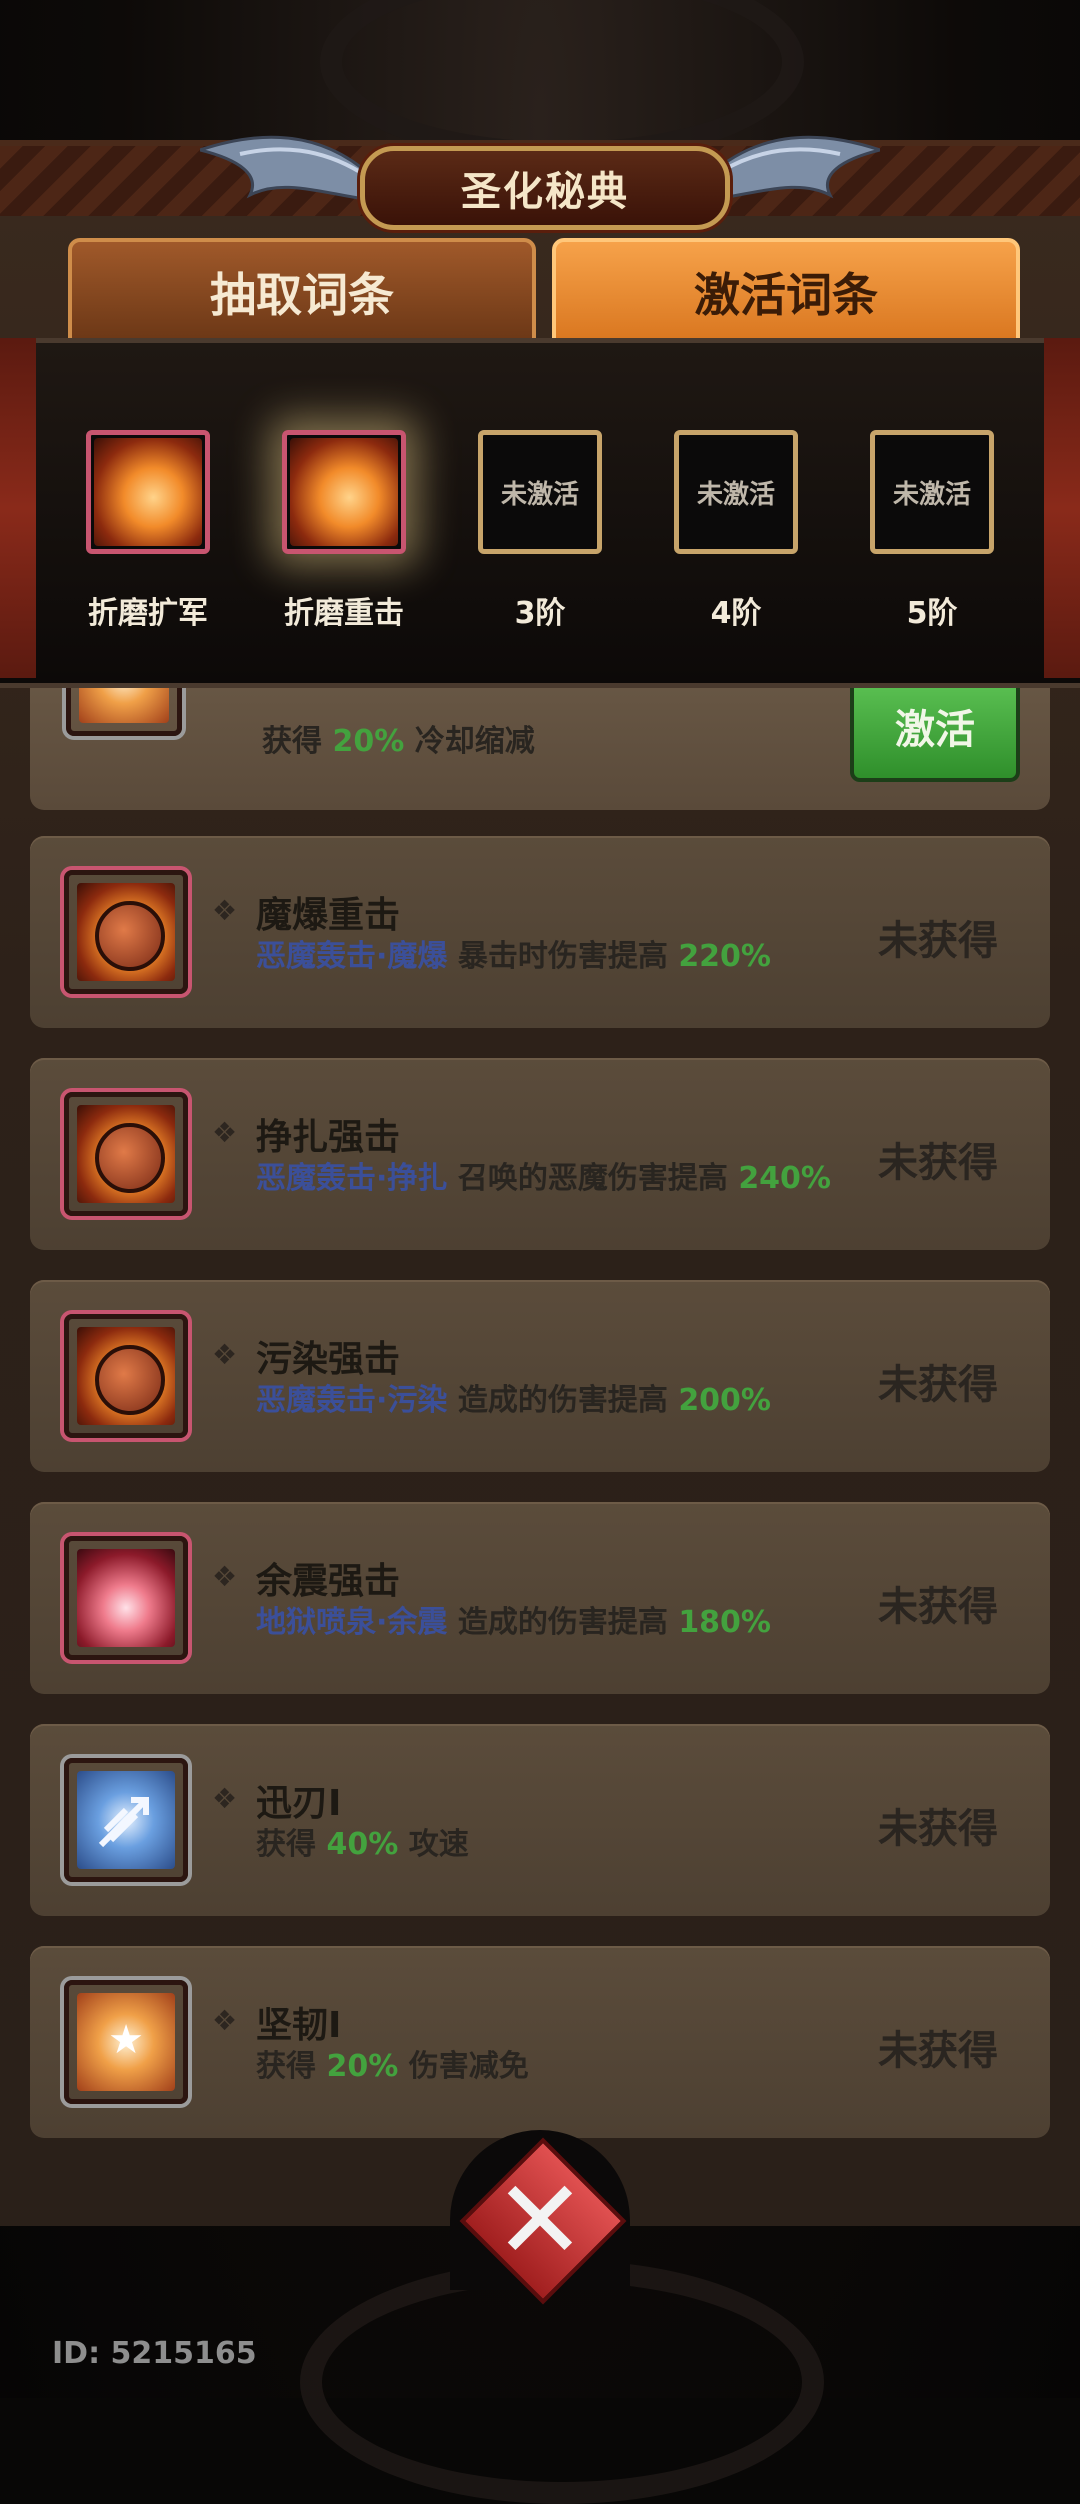 This screenshot has width=1080, height=2504. What do you see at coordinates (18, 508) in the screenshot?
I see `slots-bar-left-edge` at bounding box center [18, 508].